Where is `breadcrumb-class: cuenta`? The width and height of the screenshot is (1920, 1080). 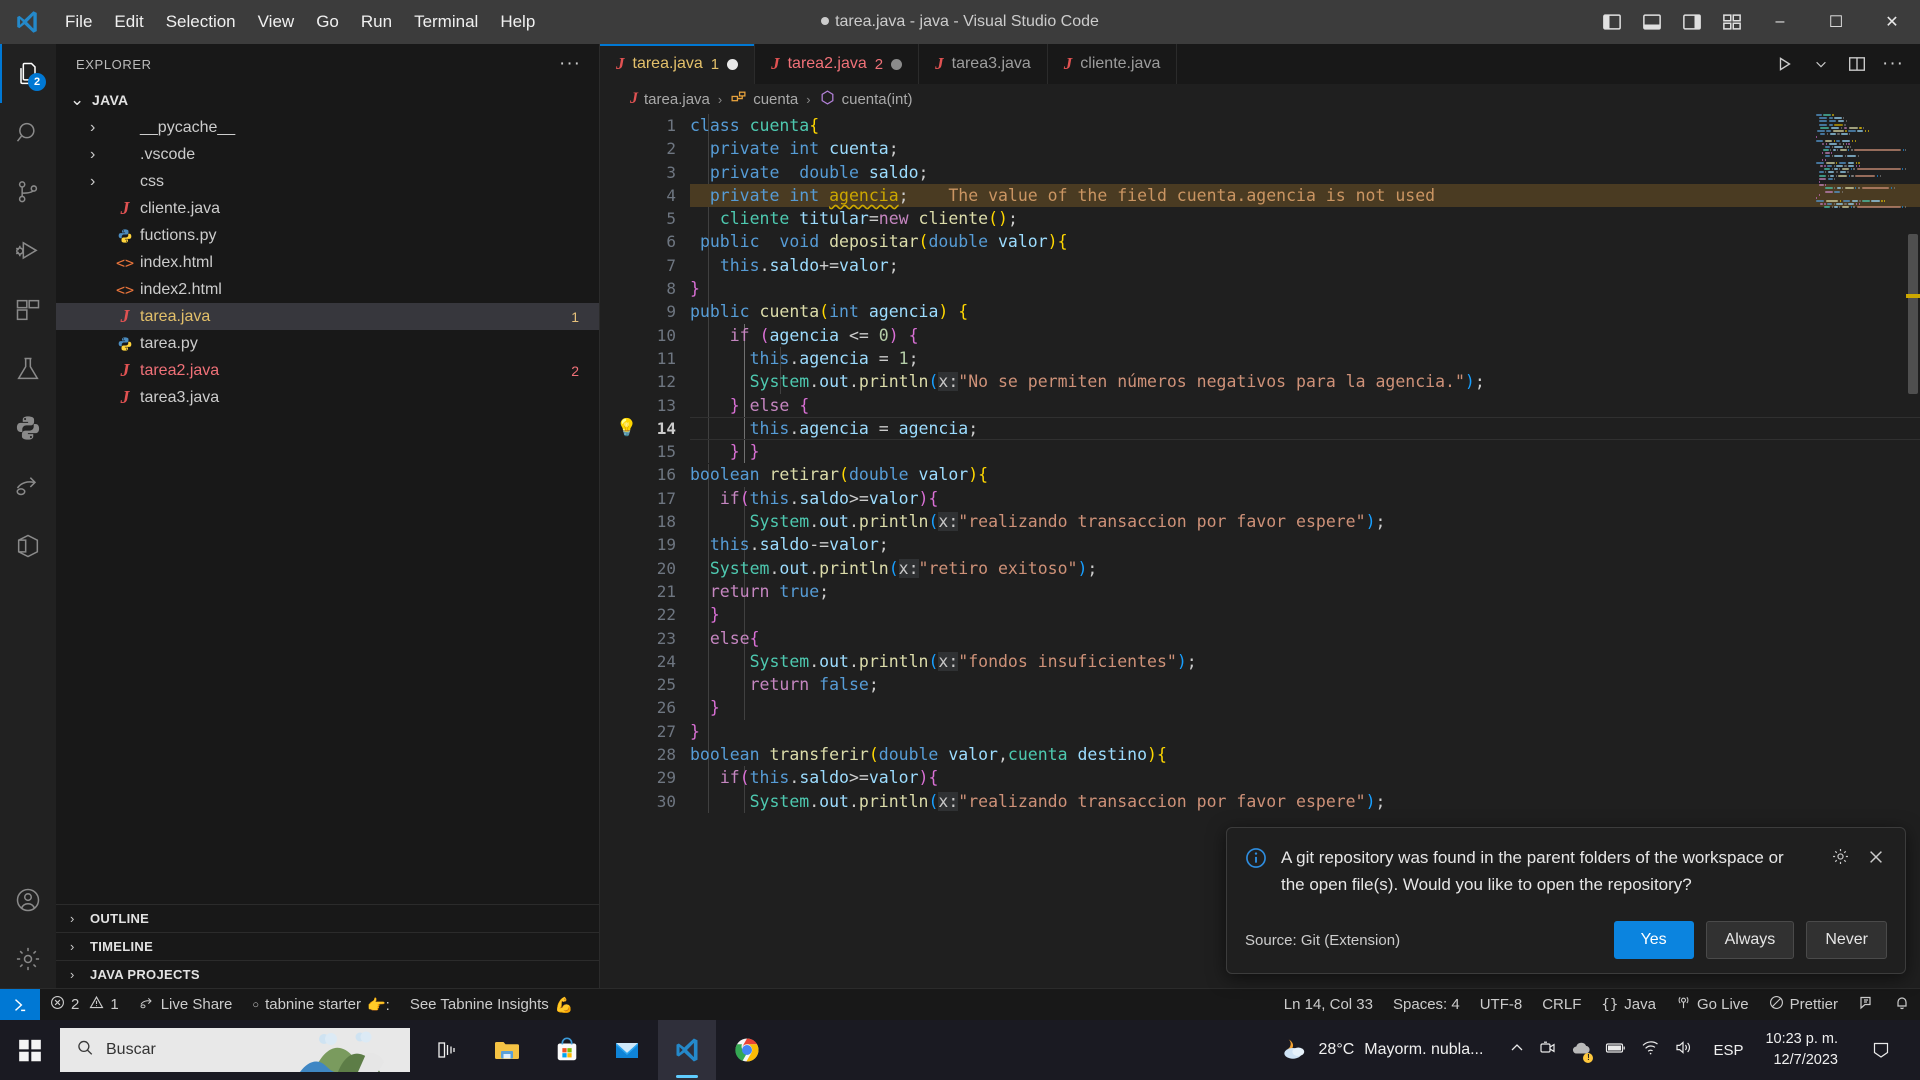 breadcrumb-class: cuenta is located at coordinates (775, 99).